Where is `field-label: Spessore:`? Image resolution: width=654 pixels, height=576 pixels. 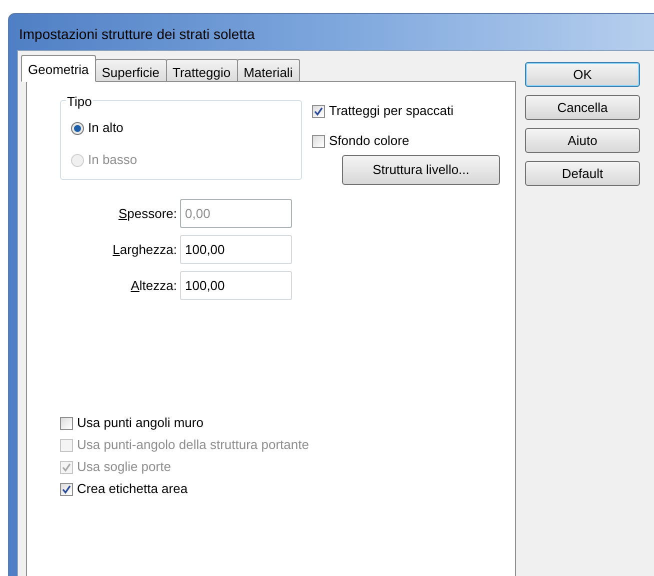 field-label: Spessore: is located at coordinates (147, 213).